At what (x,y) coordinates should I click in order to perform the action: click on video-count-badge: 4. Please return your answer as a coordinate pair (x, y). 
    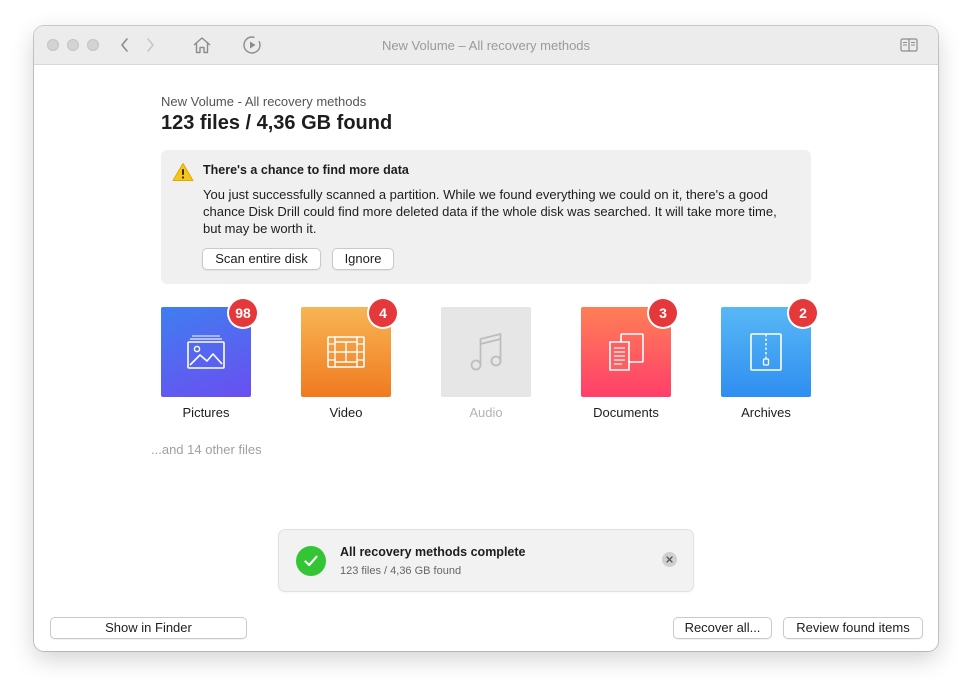
    Looking at the image, I should click on (383, 313).